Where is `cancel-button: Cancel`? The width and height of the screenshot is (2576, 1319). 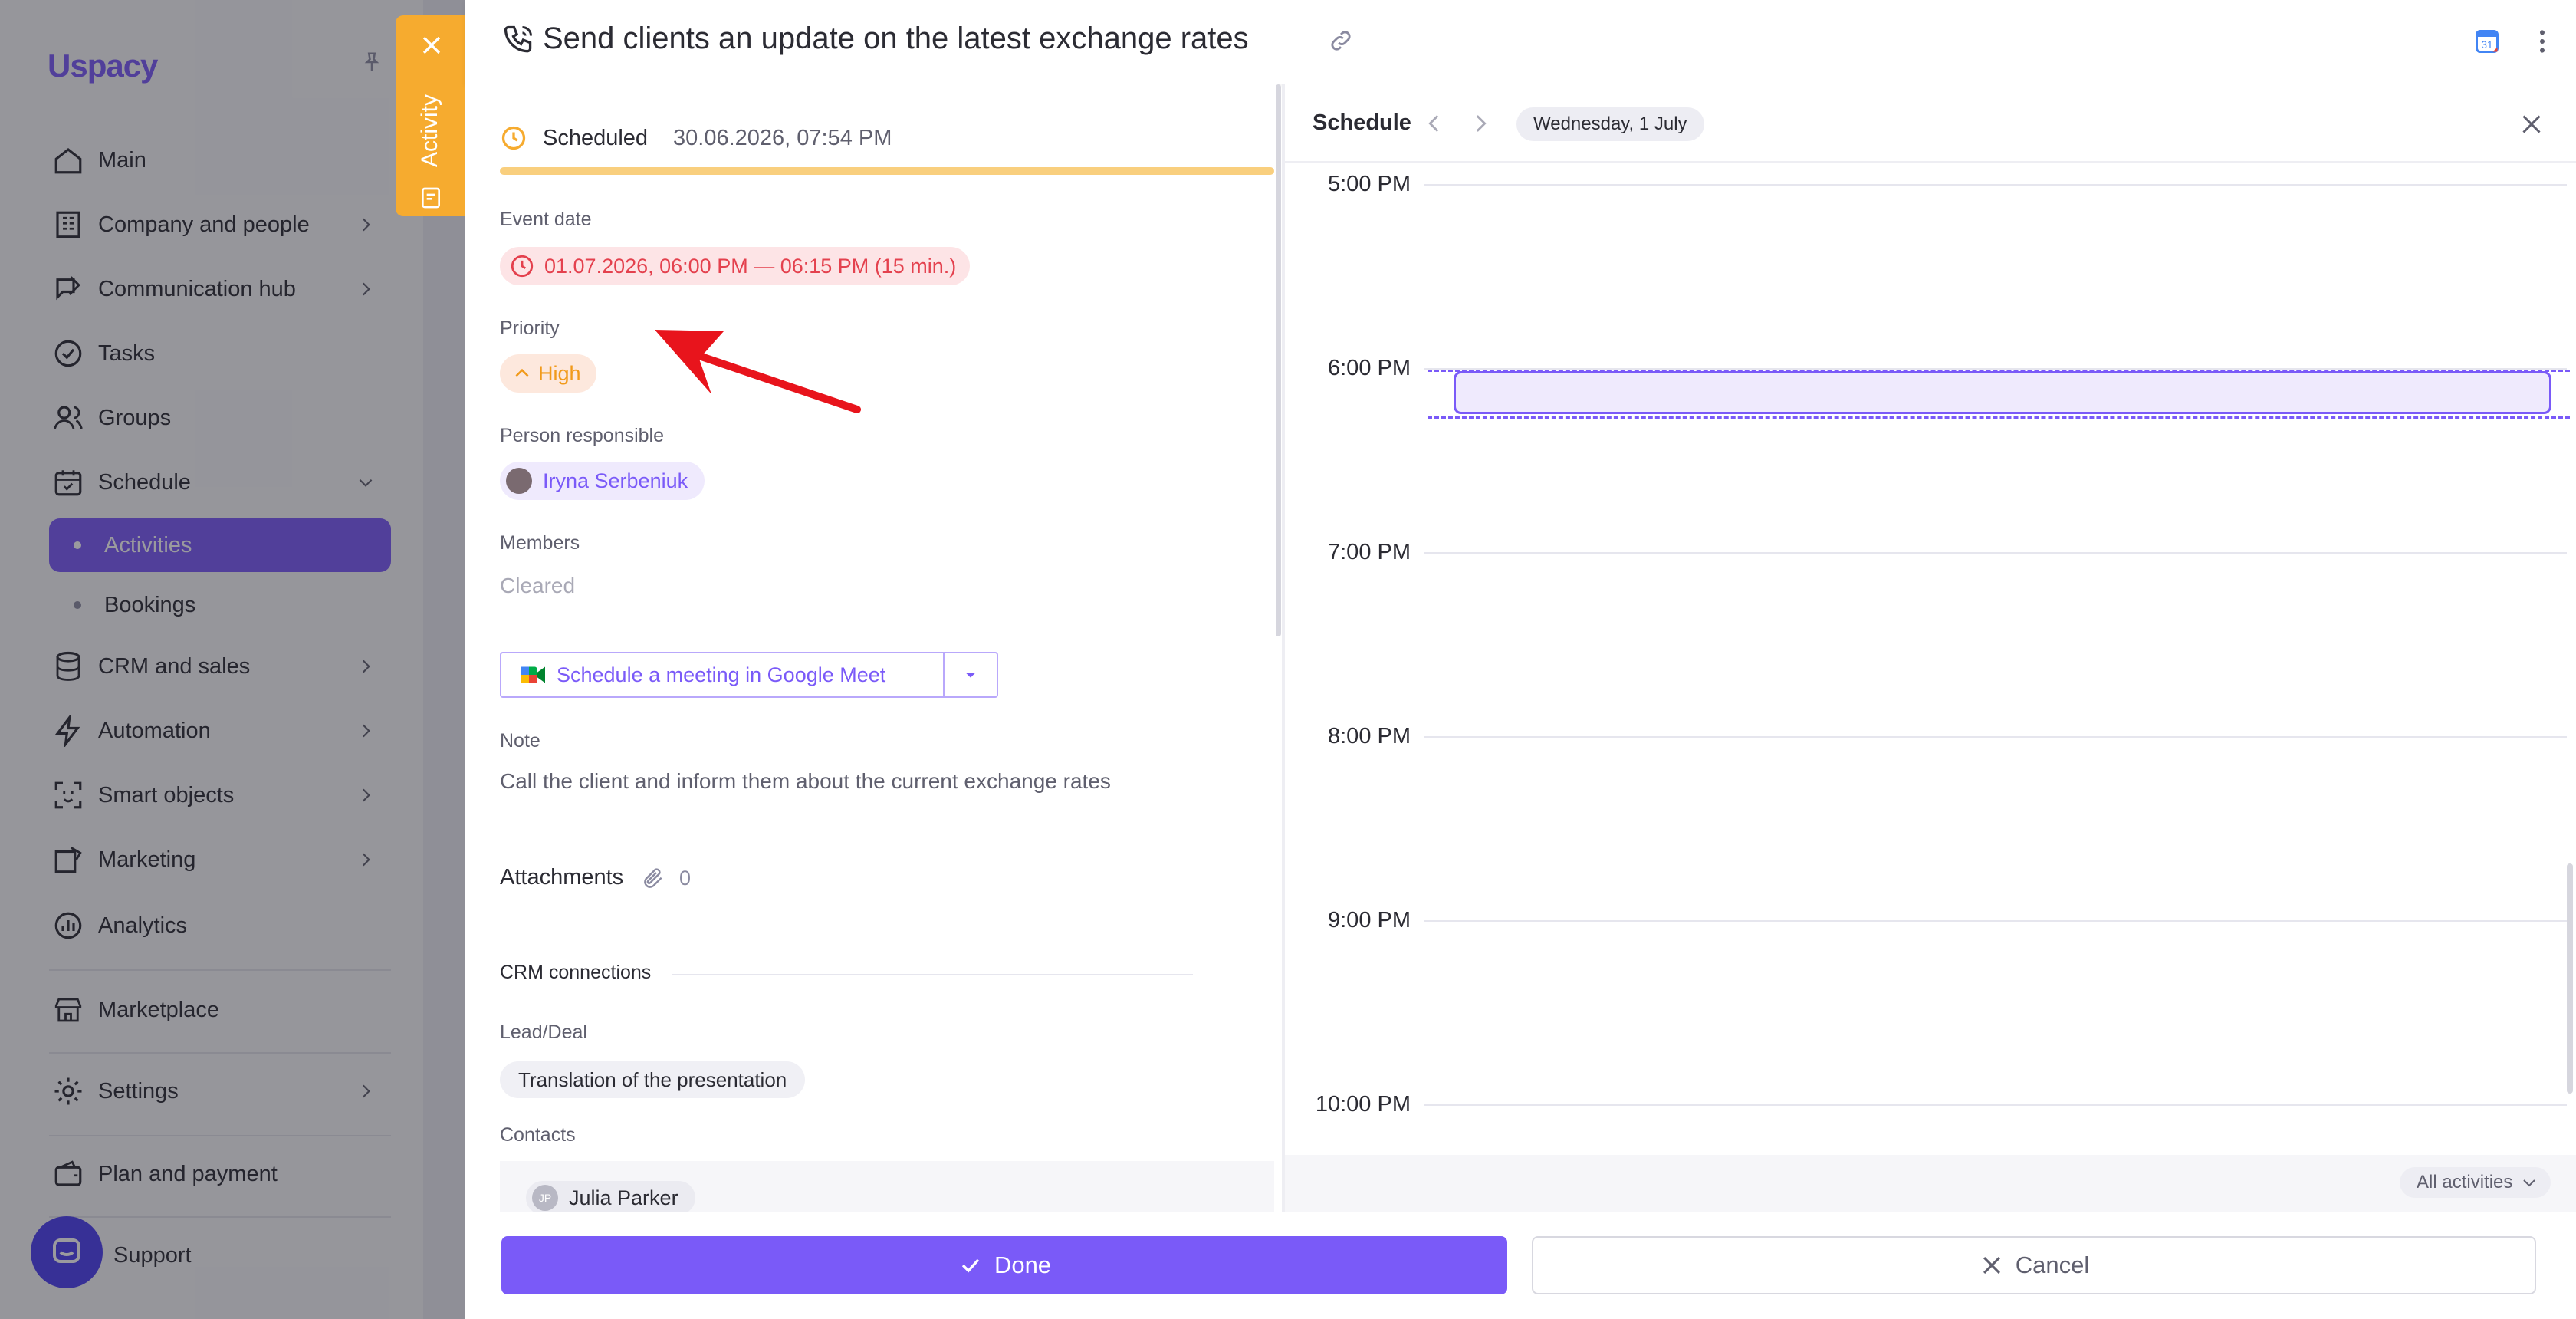
cancel-button: Cancel is located at coordinates (2034, 1265).